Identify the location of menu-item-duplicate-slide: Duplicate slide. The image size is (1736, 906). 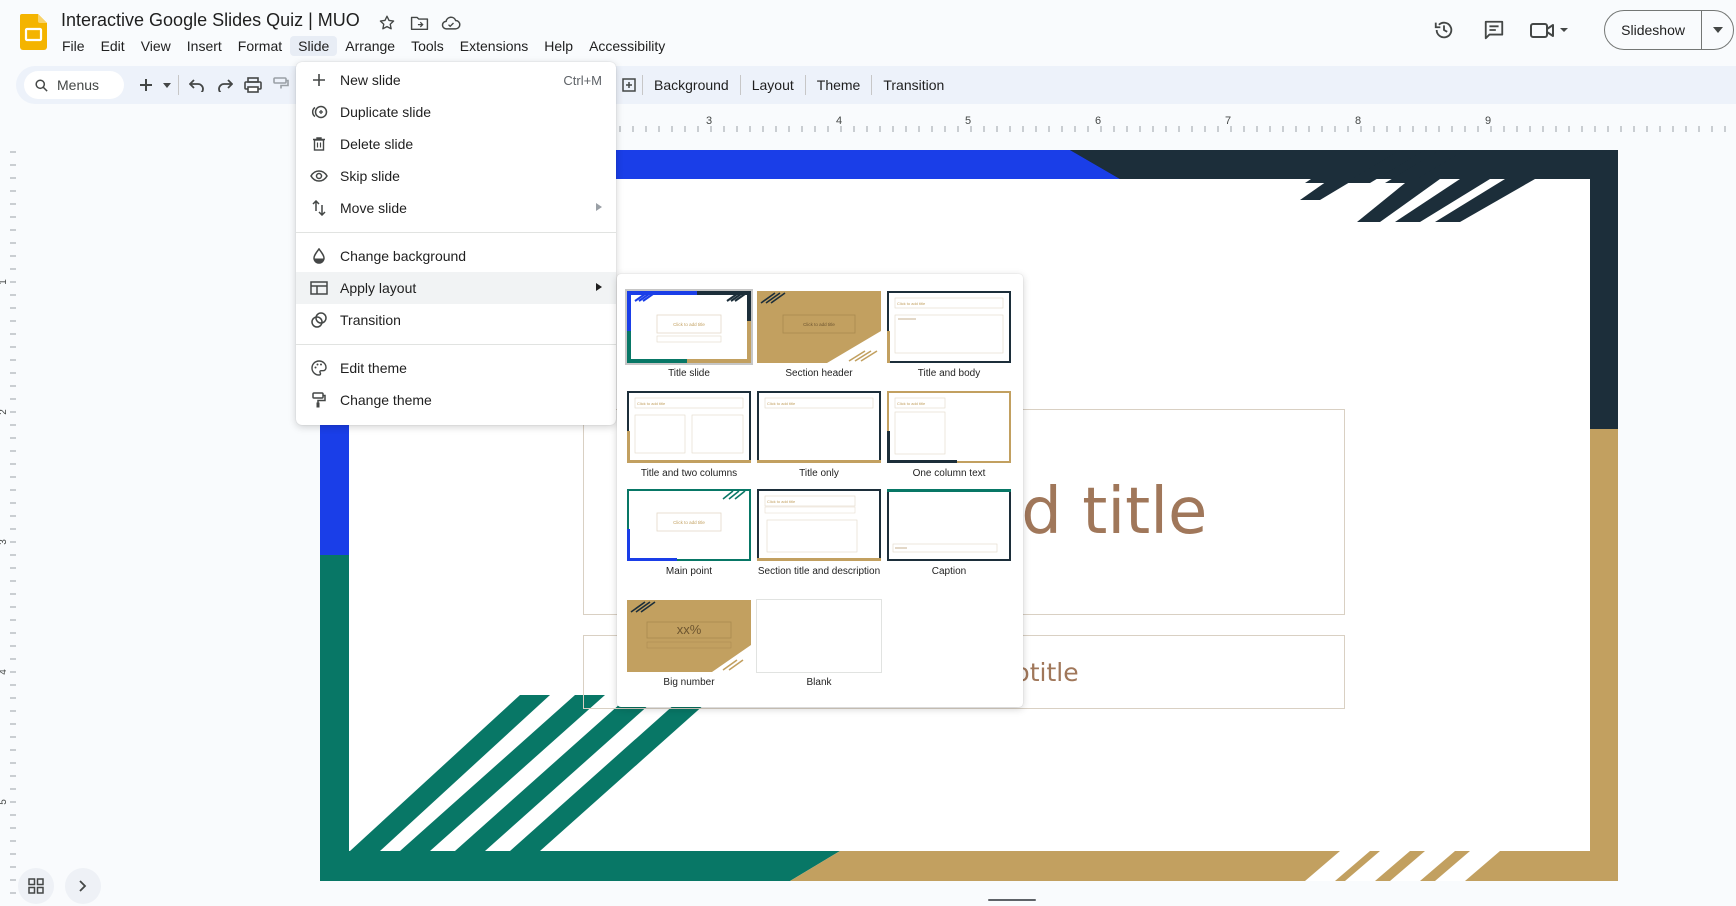
(456, 112).